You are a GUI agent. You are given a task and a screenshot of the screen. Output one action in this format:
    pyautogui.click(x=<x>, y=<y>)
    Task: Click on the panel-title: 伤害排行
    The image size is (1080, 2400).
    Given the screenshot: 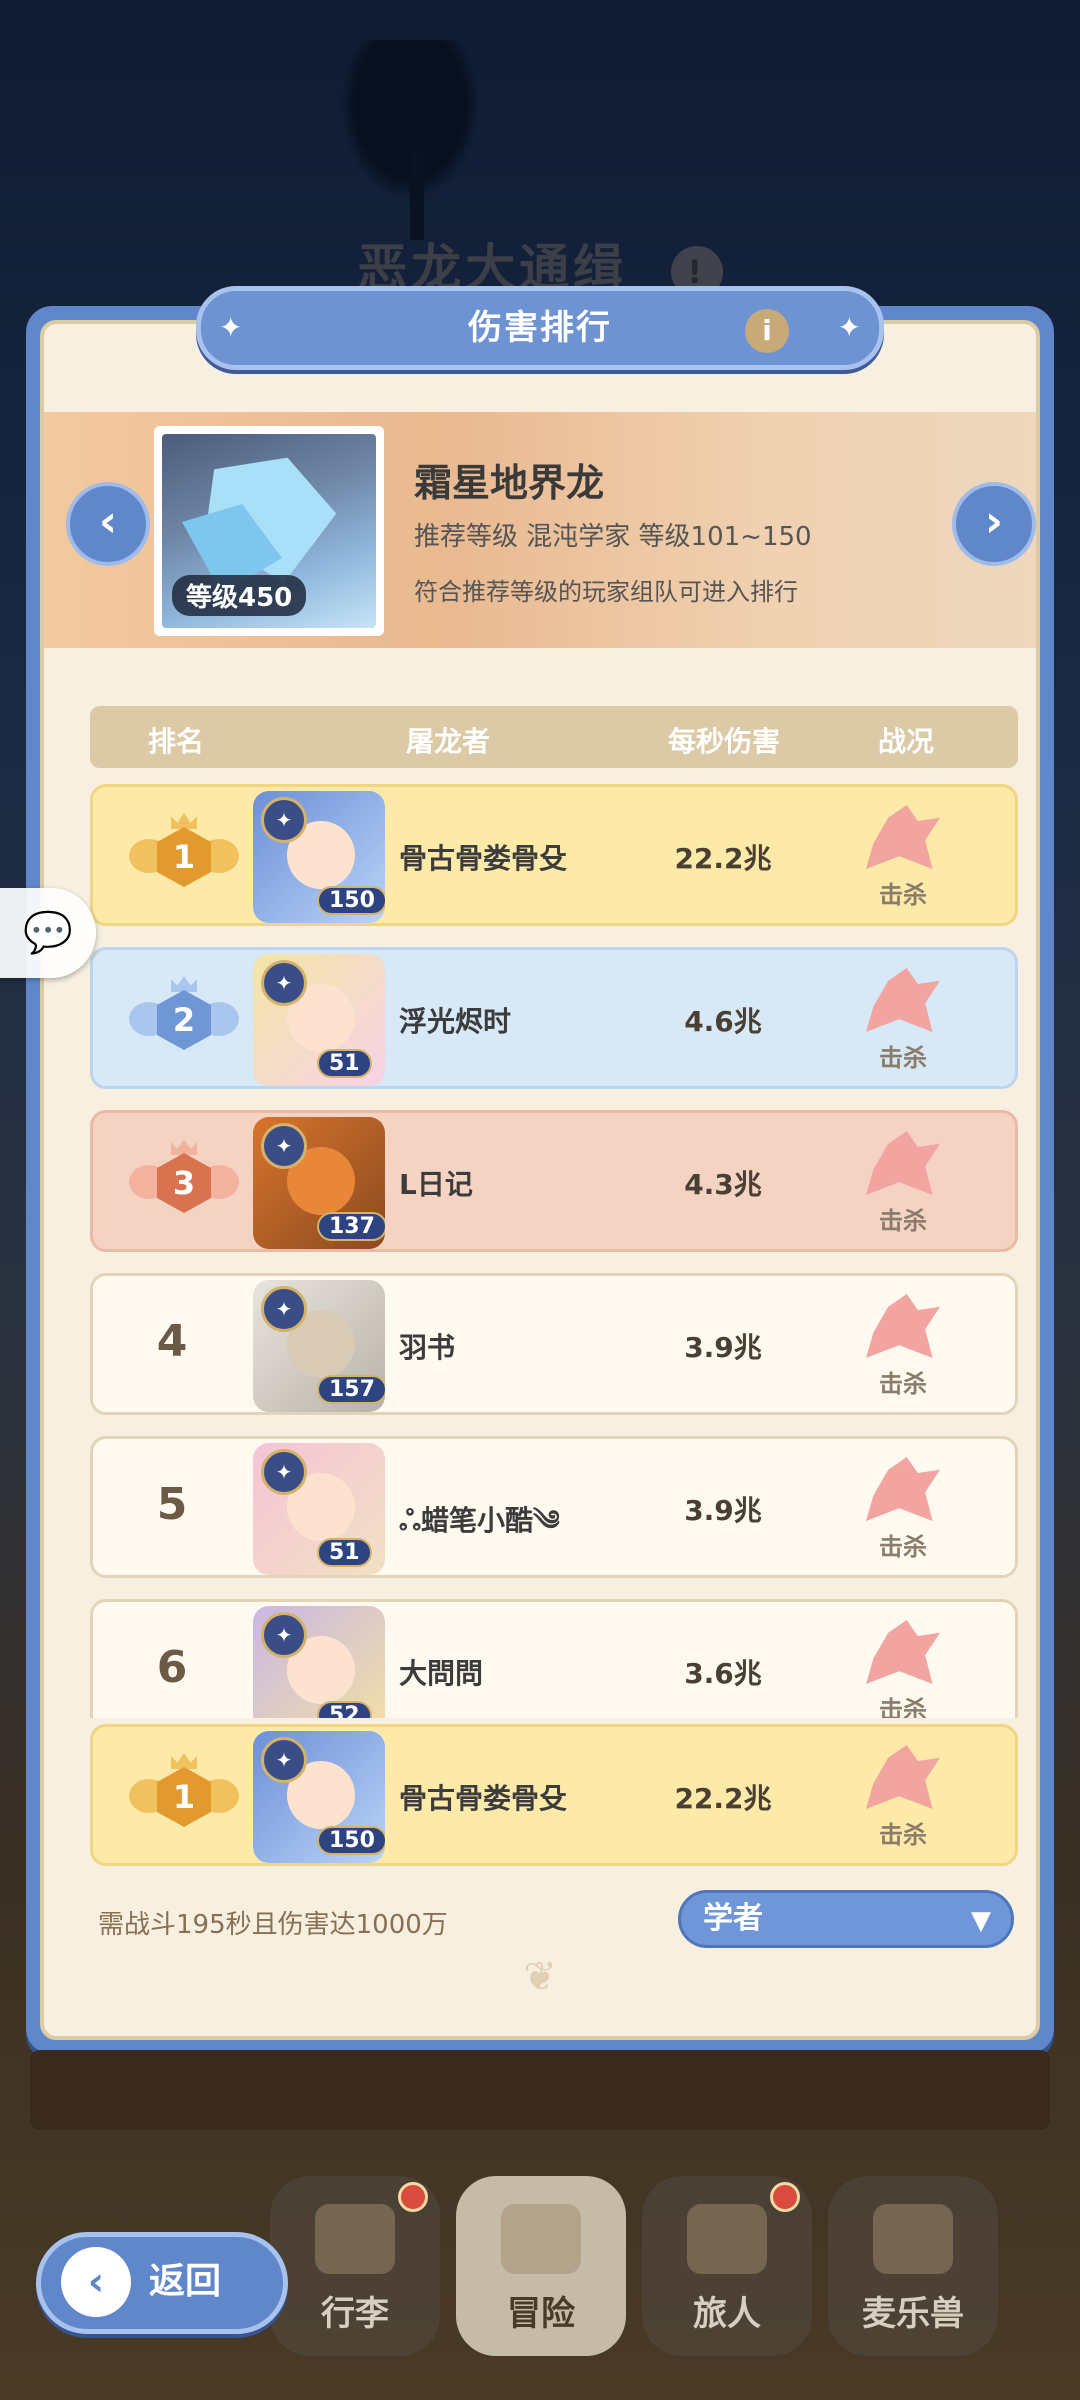 What is the action you would take?
    pyautogui.click(x=540, y=328)
    